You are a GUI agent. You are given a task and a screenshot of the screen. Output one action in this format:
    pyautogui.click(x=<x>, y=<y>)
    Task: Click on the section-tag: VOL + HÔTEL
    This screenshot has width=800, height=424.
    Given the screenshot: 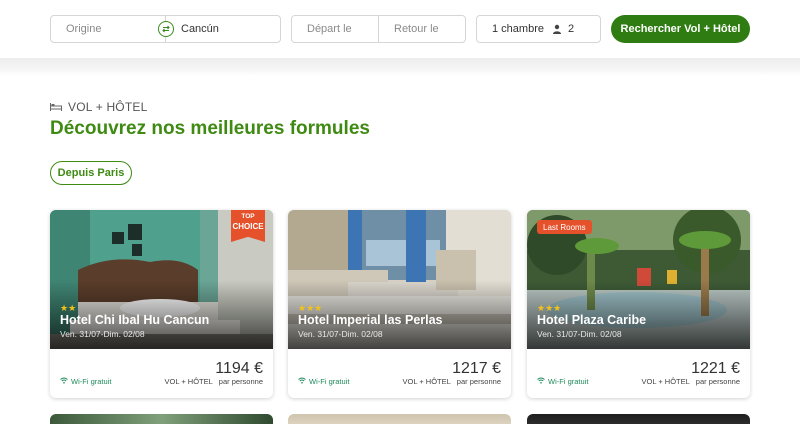 What is the action you would take?
    pyautogui.click(x=98, y=107)
    